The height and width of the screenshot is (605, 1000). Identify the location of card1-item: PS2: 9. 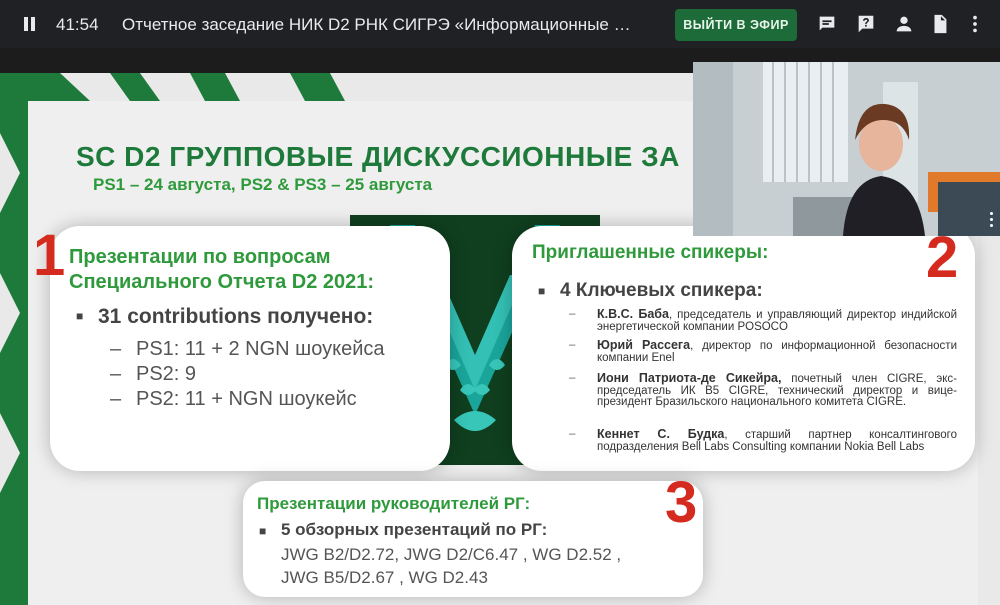
(153, 374).